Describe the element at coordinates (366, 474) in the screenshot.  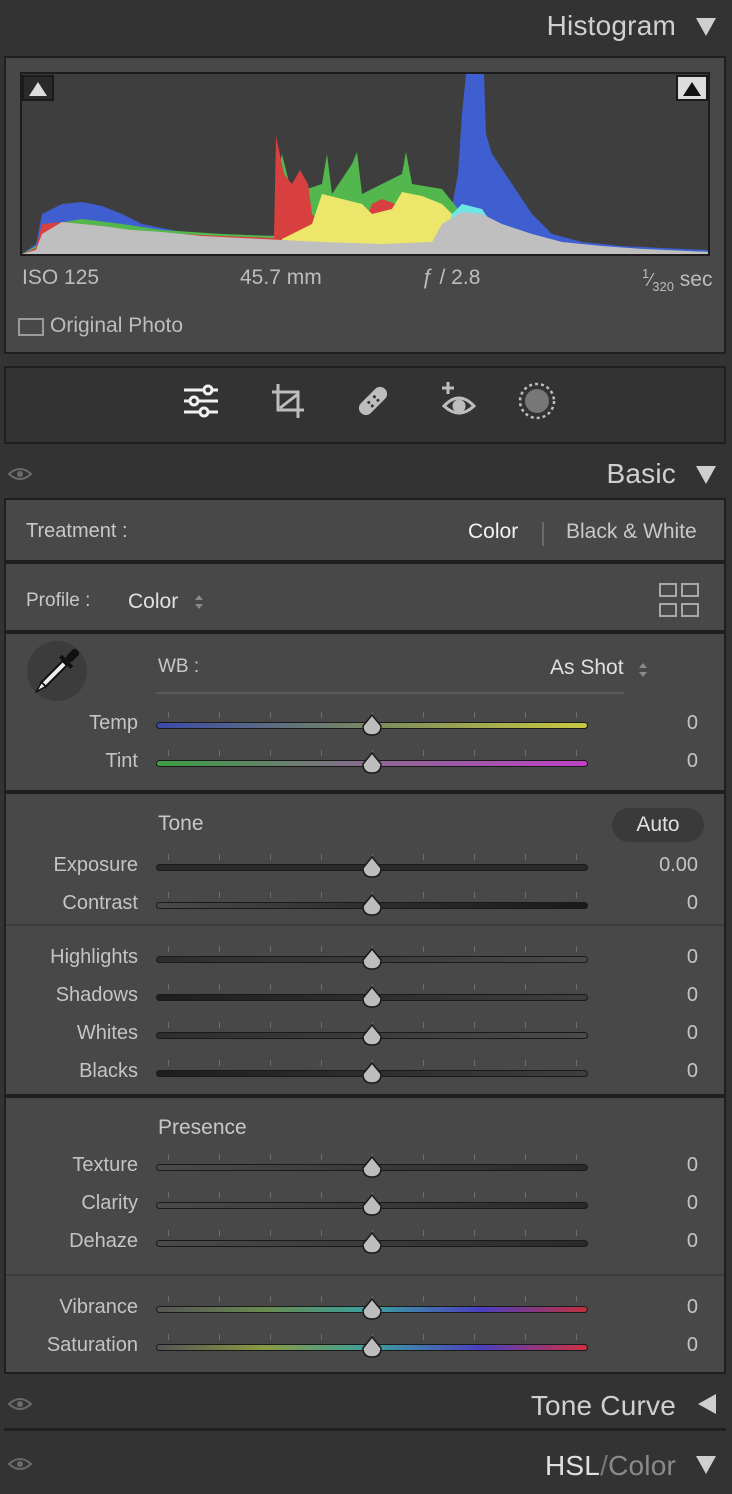
I see `basic-header: Basic` at that location.